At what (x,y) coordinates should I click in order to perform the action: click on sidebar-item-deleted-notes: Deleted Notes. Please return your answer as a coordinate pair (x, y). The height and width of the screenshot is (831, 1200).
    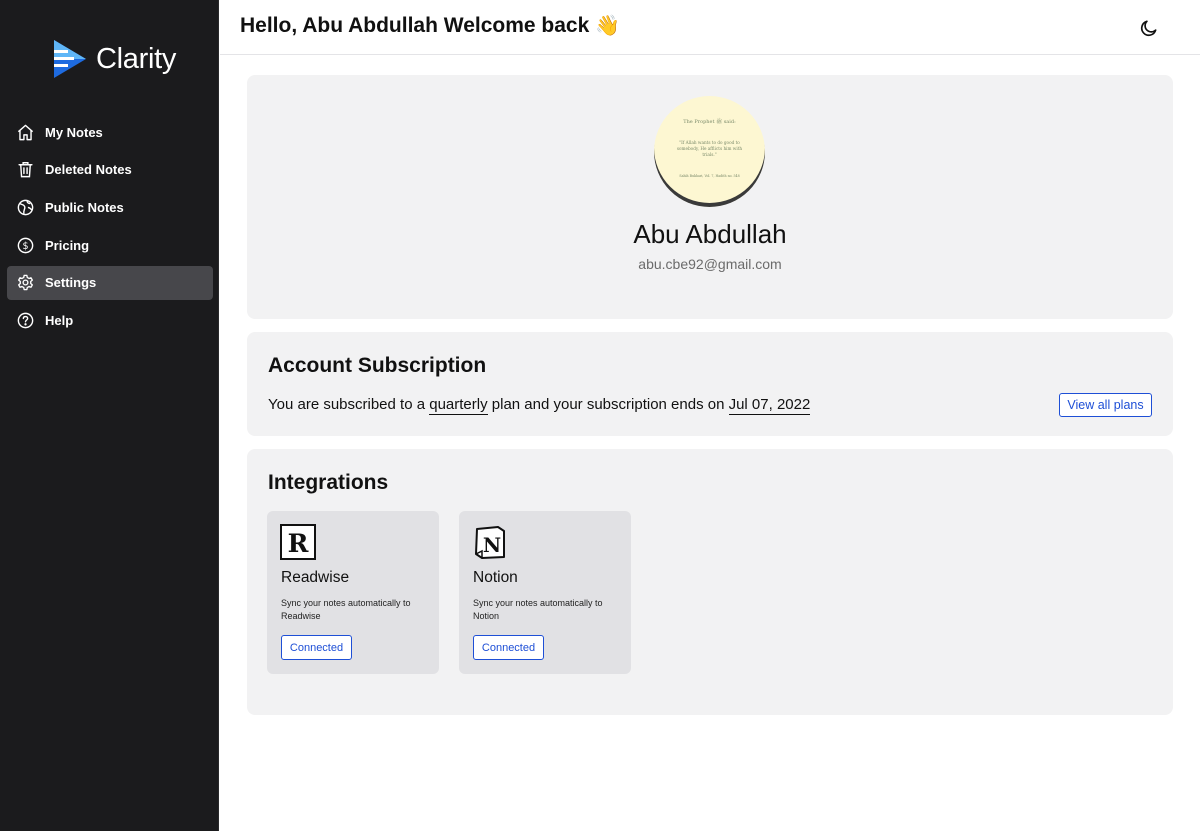
    Looking at the image, I should click on (110, 170).